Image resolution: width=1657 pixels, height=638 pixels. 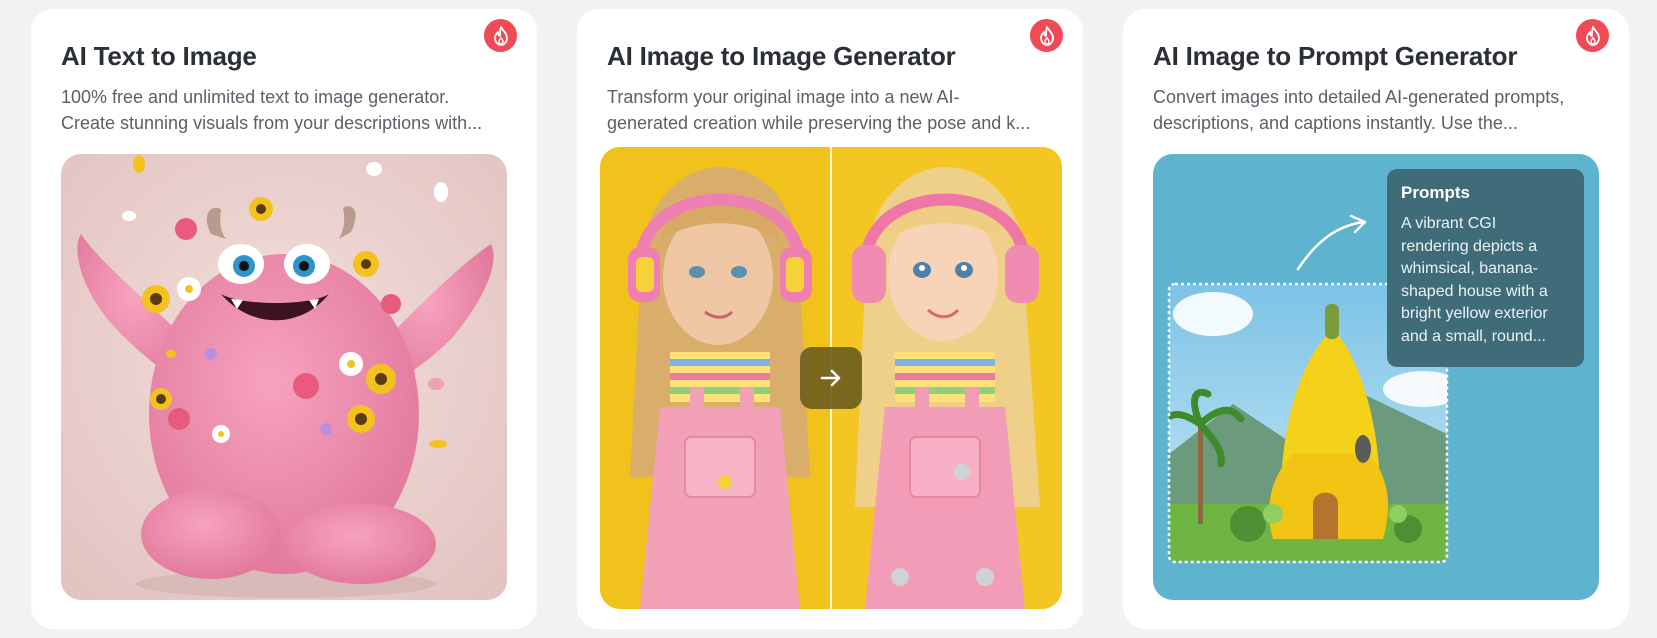 What do you see at coordinates (1474, 313) in the screenshot?
I see `prompt-line: bright yellow exterior` at bounding box center [1474, 313].